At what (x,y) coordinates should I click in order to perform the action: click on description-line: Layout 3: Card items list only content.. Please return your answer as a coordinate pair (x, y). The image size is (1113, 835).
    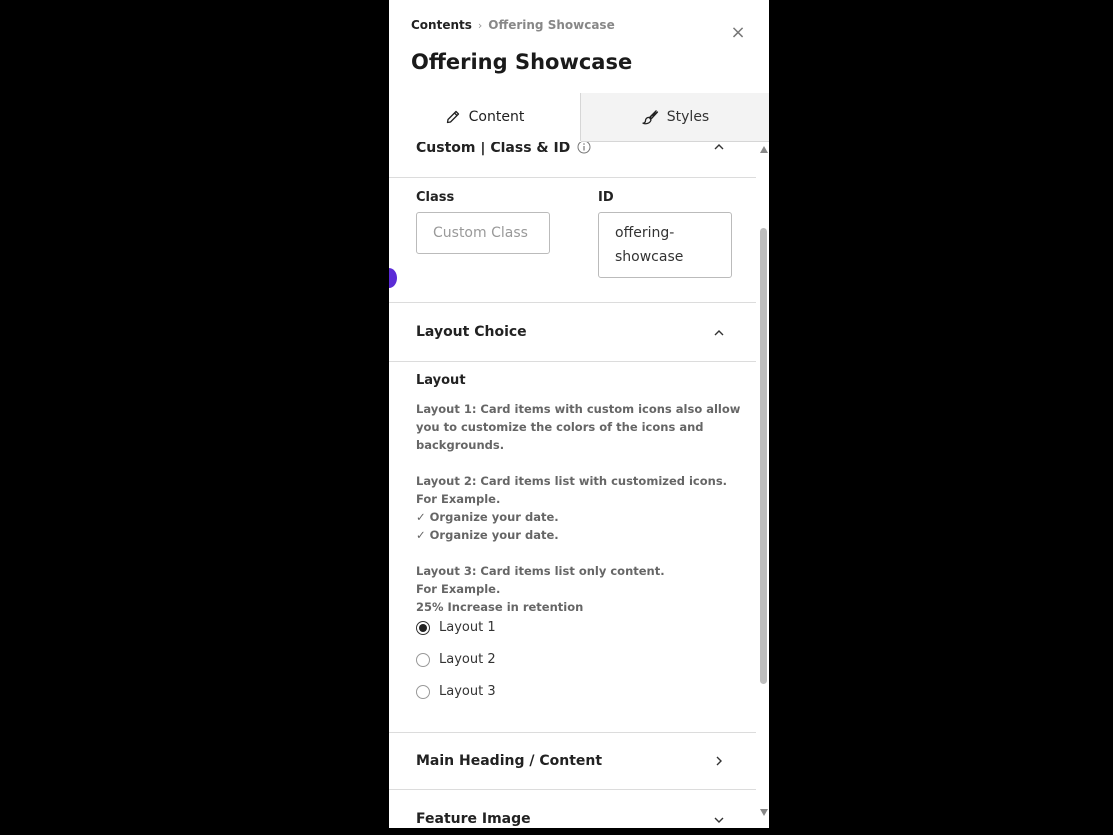
    Looking at the image, I should click on (540, 571).